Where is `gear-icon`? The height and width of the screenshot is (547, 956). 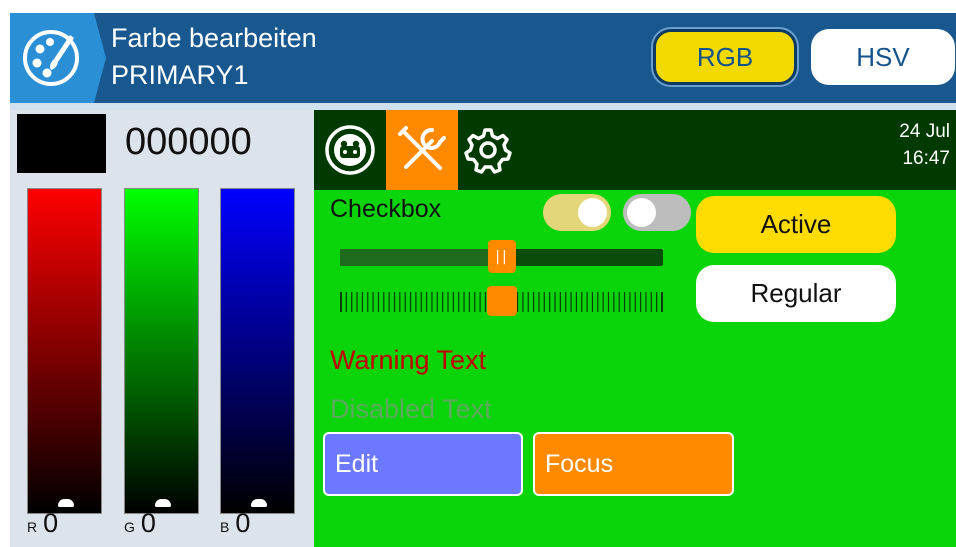 gear-icon is located at coordinates (494, 150).